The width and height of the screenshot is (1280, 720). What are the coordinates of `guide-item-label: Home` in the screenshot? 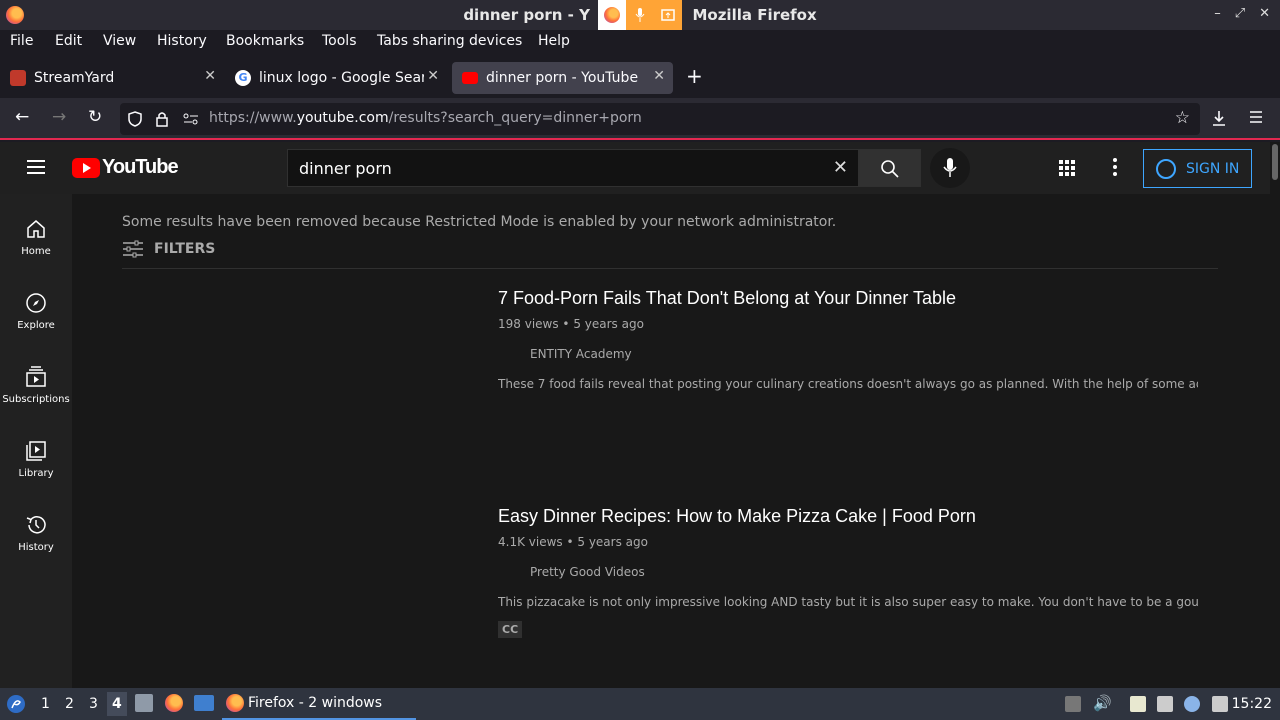 It's located at (36, 251).